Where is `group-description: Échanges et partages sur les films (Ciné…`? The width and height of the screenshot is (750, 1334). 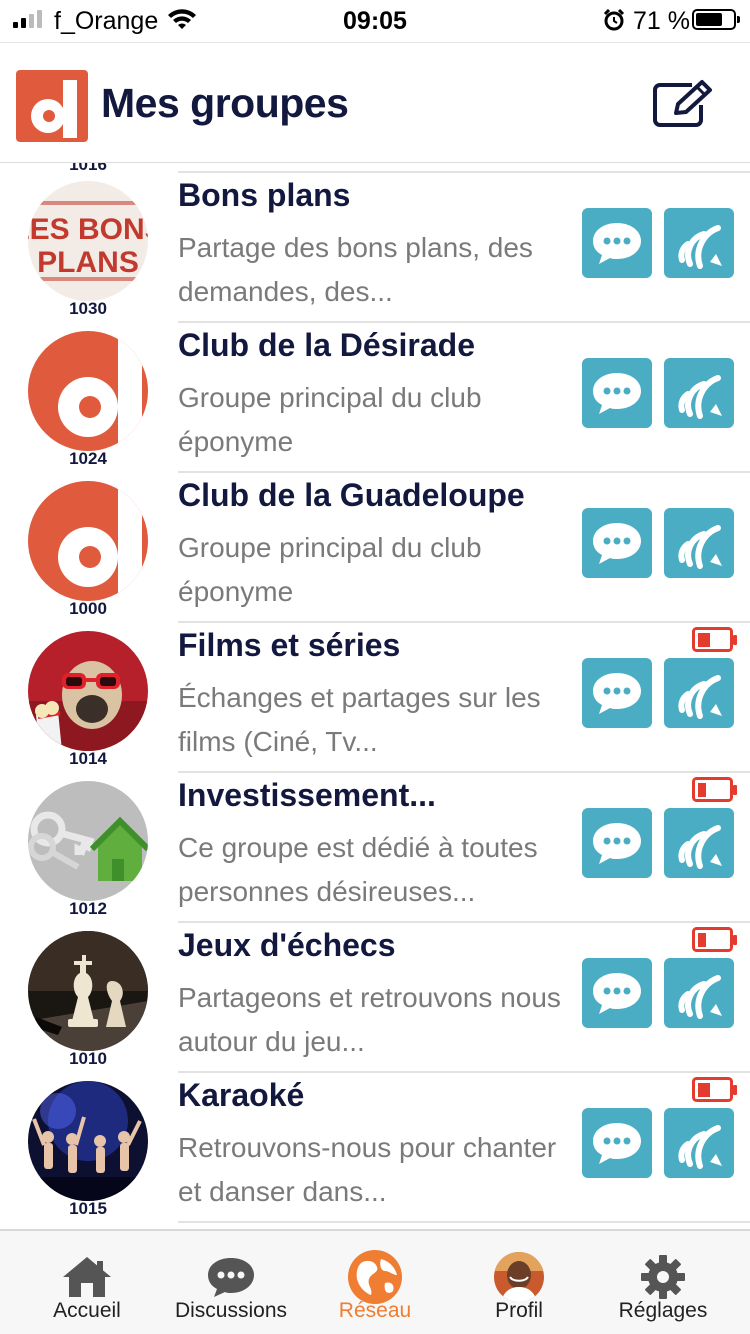
group-description: Échanges et partages sur les films (Ciné… is located at coordinates (359, 719).